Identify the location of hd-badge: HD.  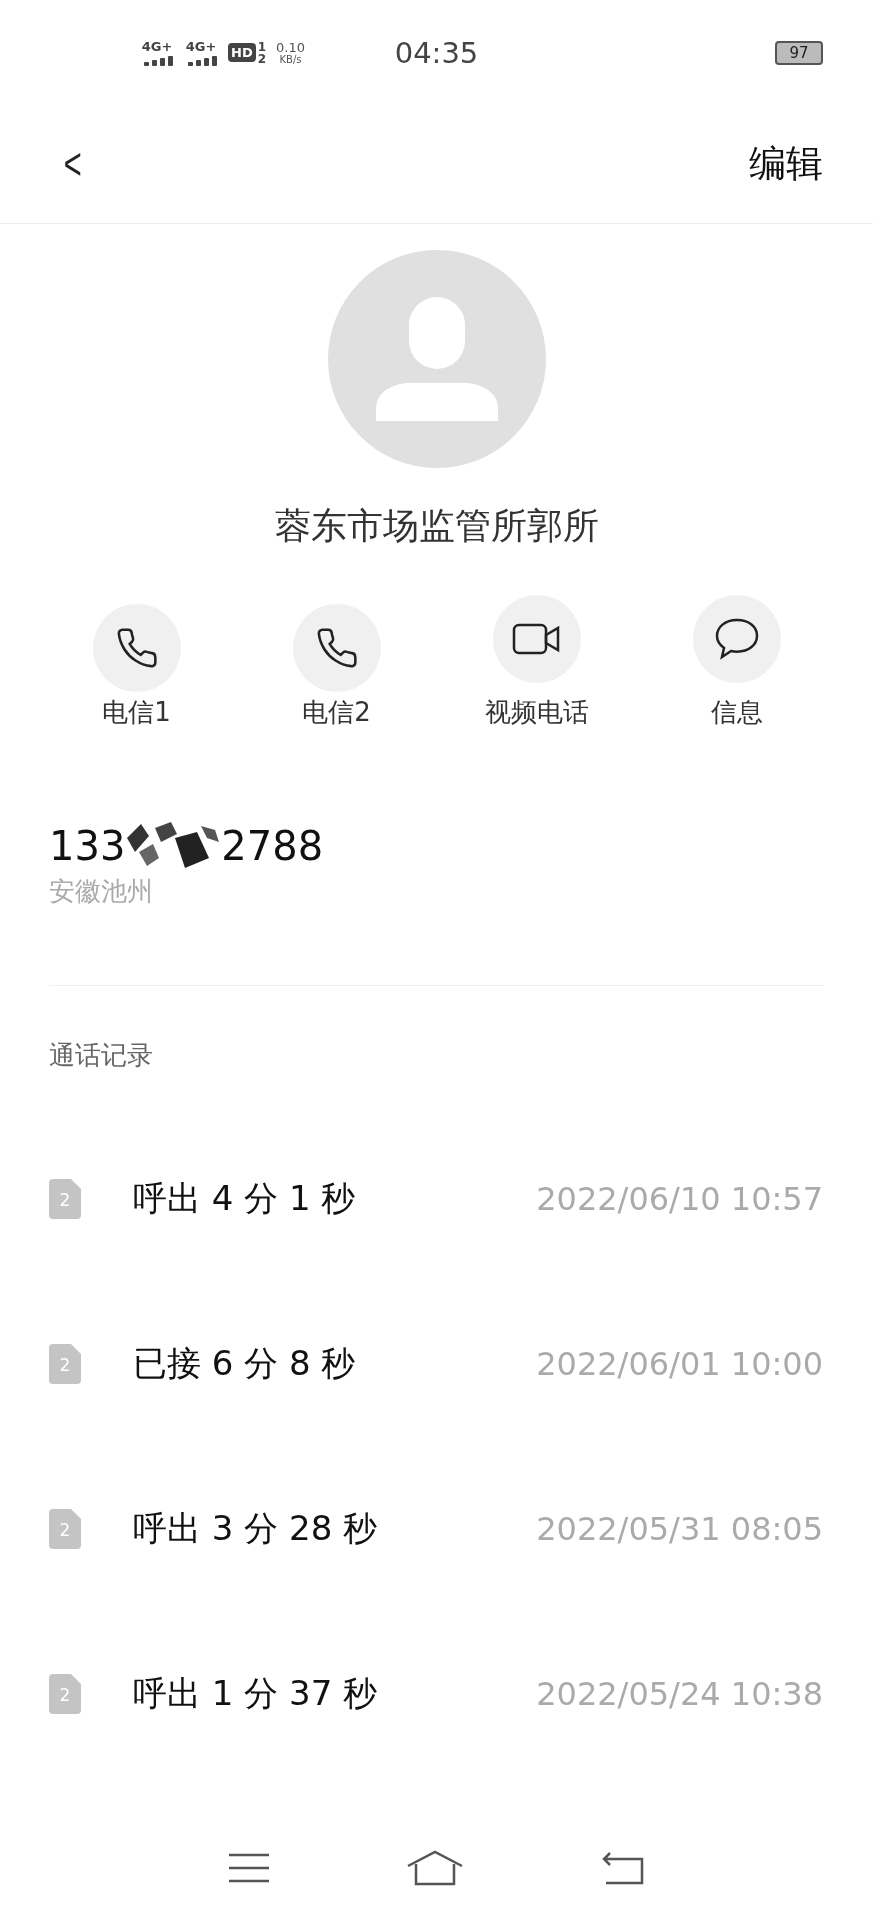
(242, 52).